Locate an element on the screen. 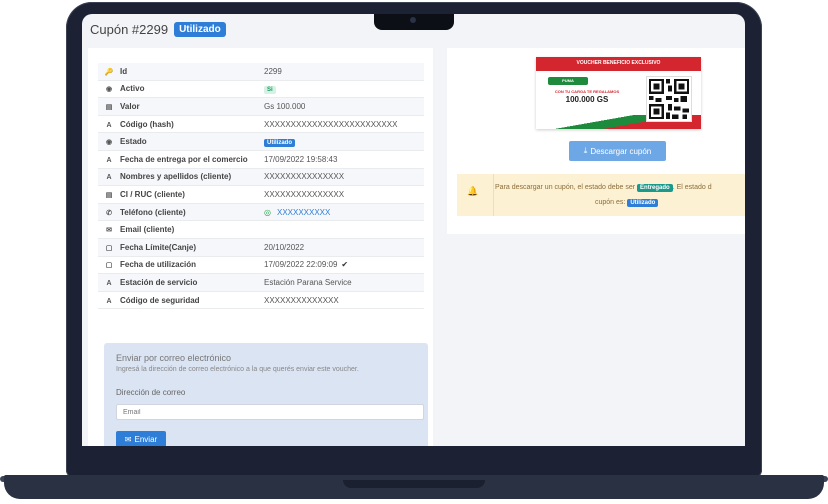 The width and height of the screenshot is (828, 504). check-circle-icon: ✔ is located at coordinates (345, 265).